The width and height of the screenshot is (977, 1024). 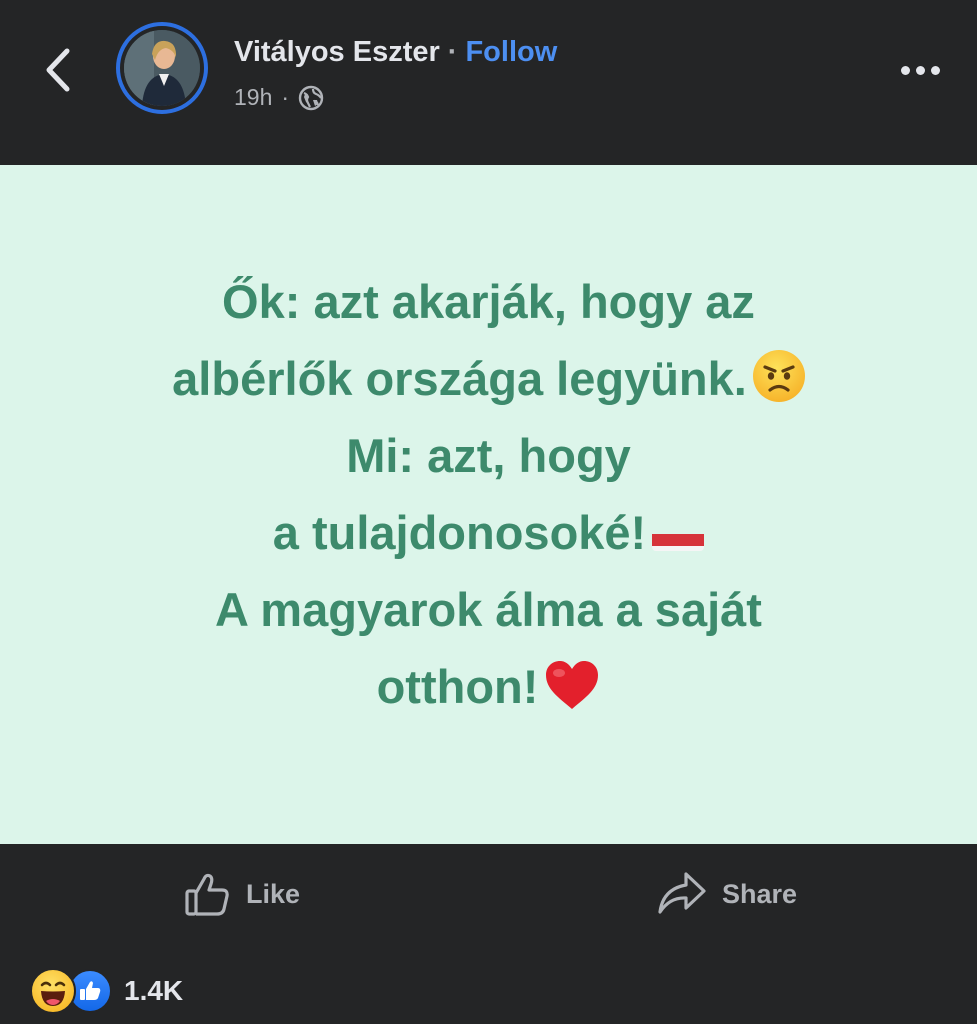 I want to click on avatar-image, so click(x=162, y=68).